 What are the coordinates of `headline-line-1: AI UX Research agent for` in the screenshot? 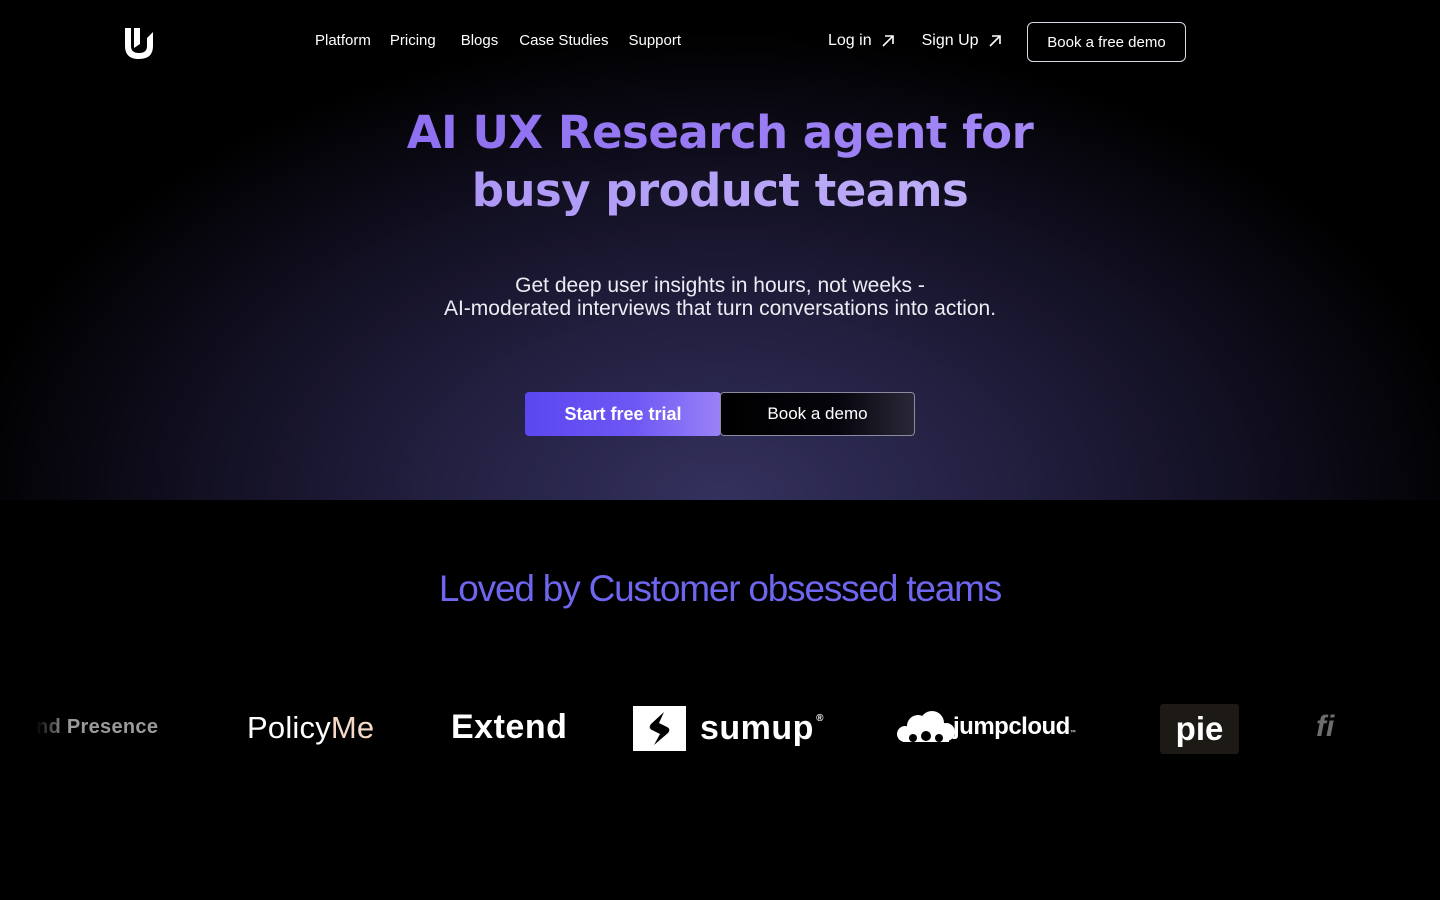 It's located at (720, 133).